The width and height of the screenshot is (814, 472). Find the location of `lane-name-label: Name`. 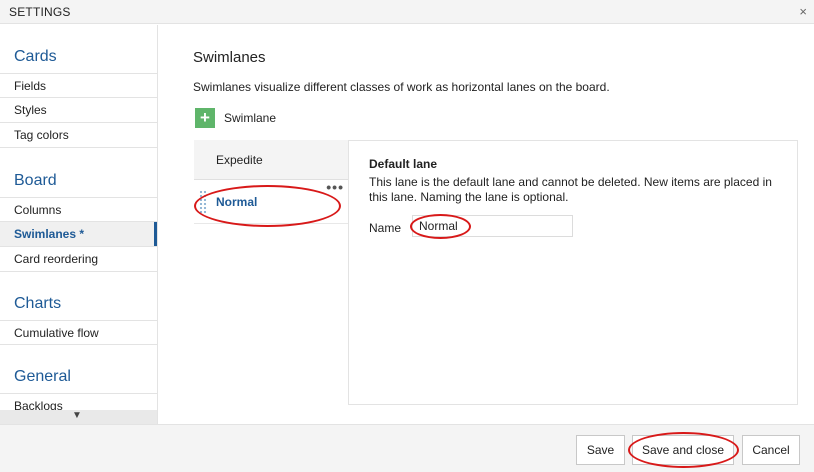

lane-name-label: Name is located at coordinates (385, 228).